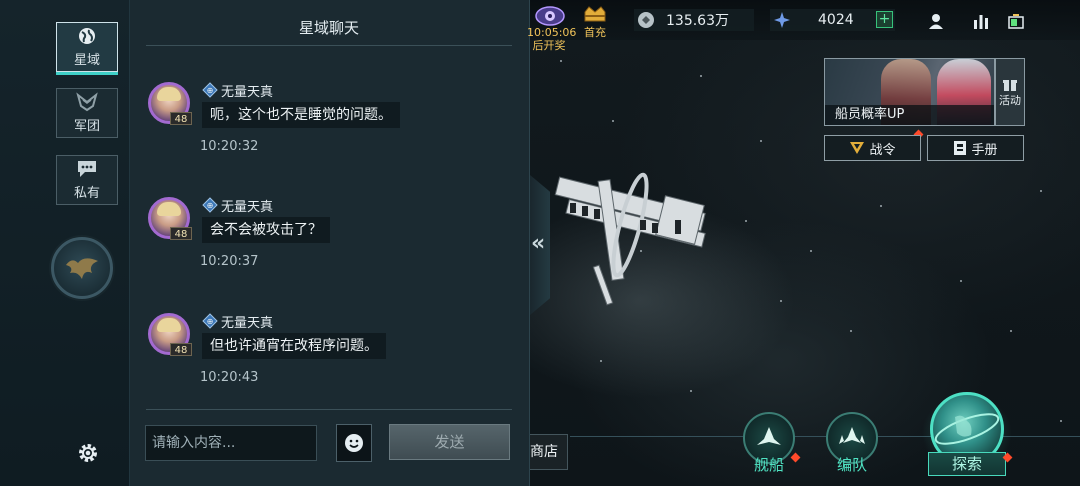  I want to click on ranking-icon, so click(981, 21).